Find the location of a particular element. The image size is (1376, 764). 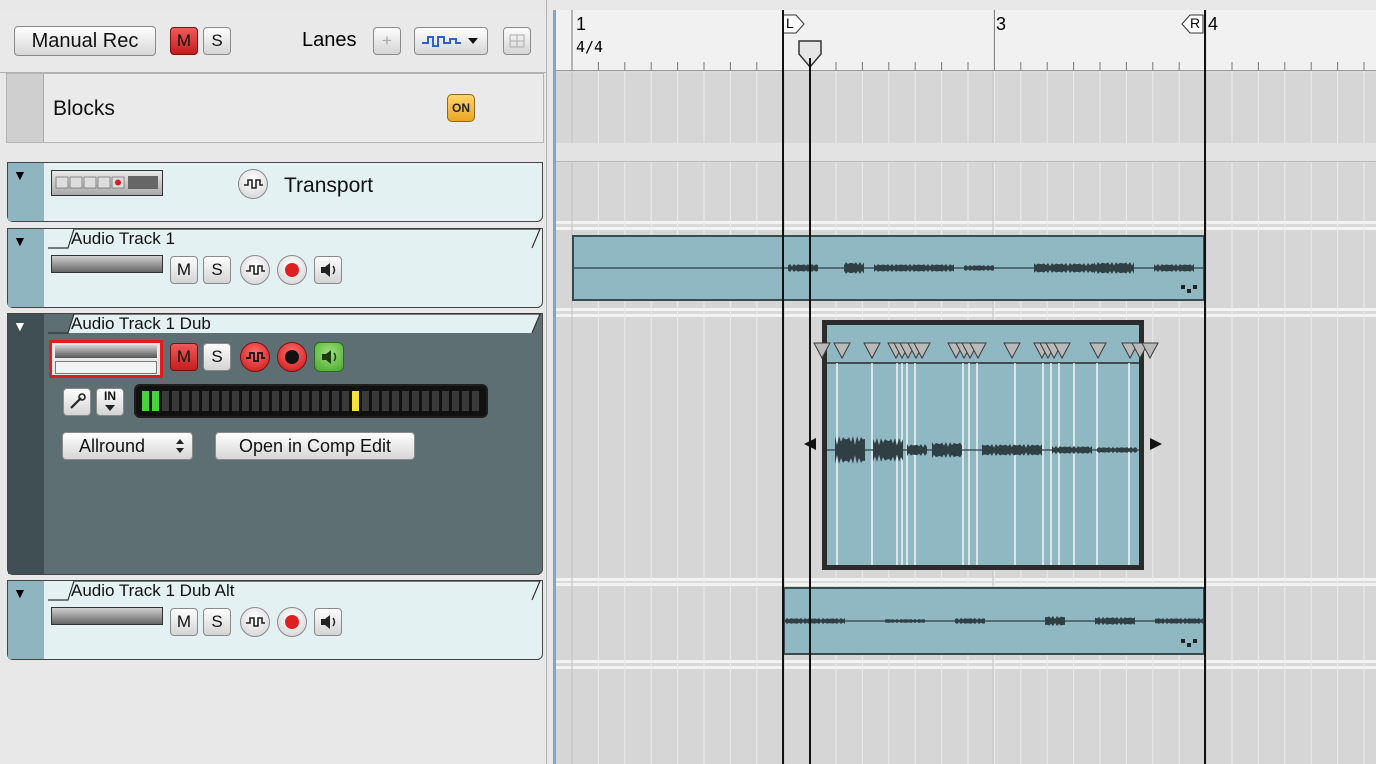

clip-right-trim-handle is located at coordinates (1156, 444).